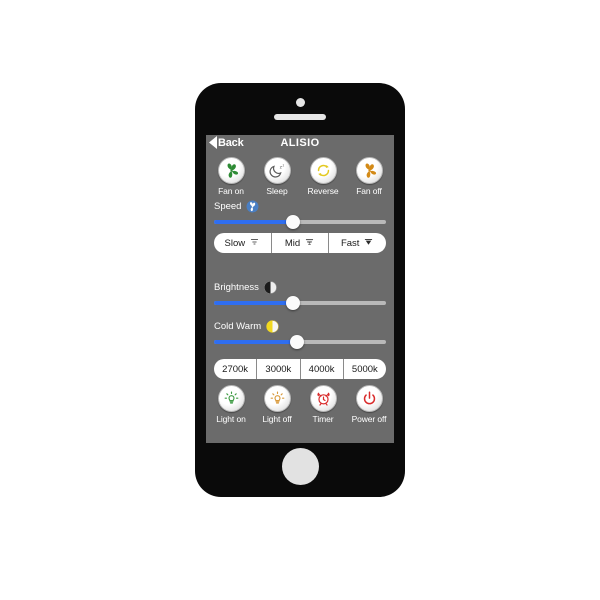  I want to click on light-on-button: Light on, so click(231, 404).